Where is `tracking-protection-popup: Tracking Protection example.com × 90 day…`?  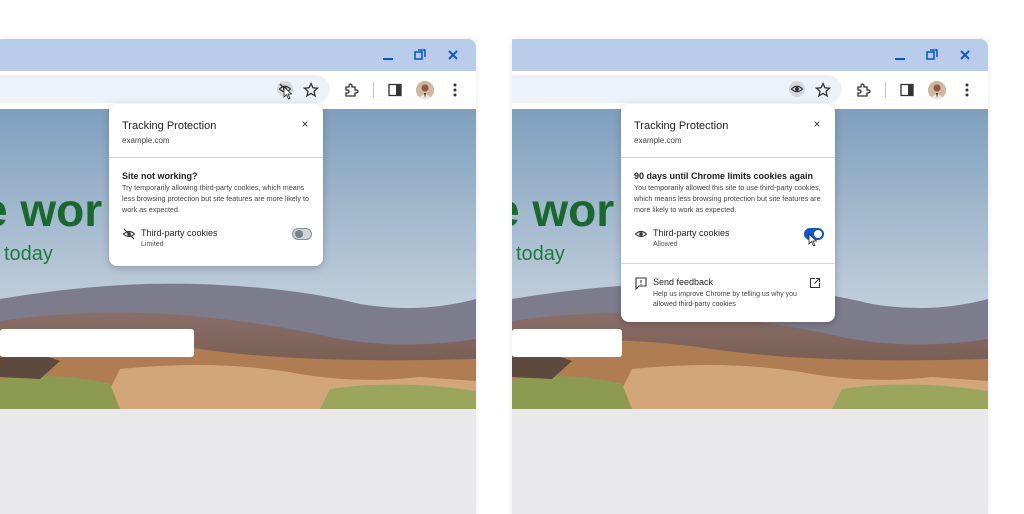
tracking-protection-popup: Tracking Protection example.com × 90 day… is located at coordinates (728, 213).